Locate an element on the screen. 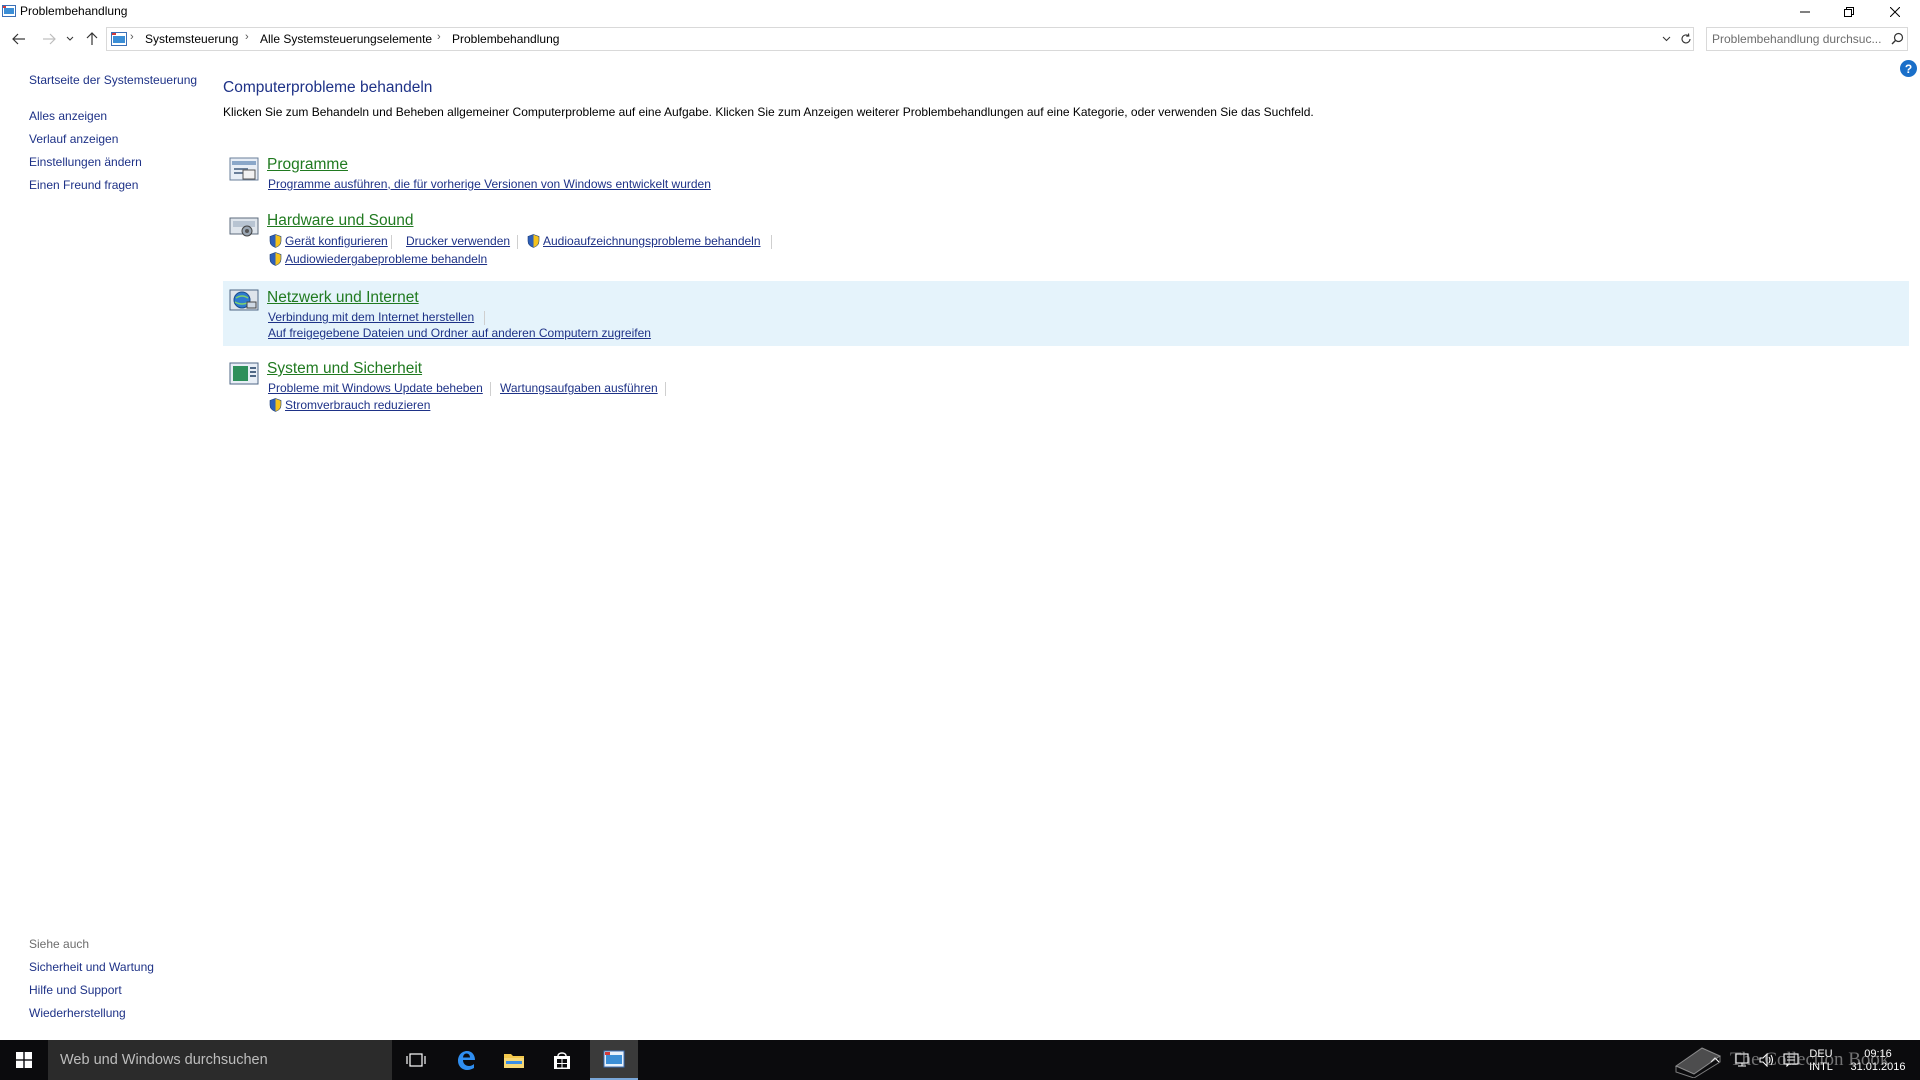 The image size is (1920, 1080). task-label: Audiowiedergabeprobleme behandeln is located at coordinates (386, 259).